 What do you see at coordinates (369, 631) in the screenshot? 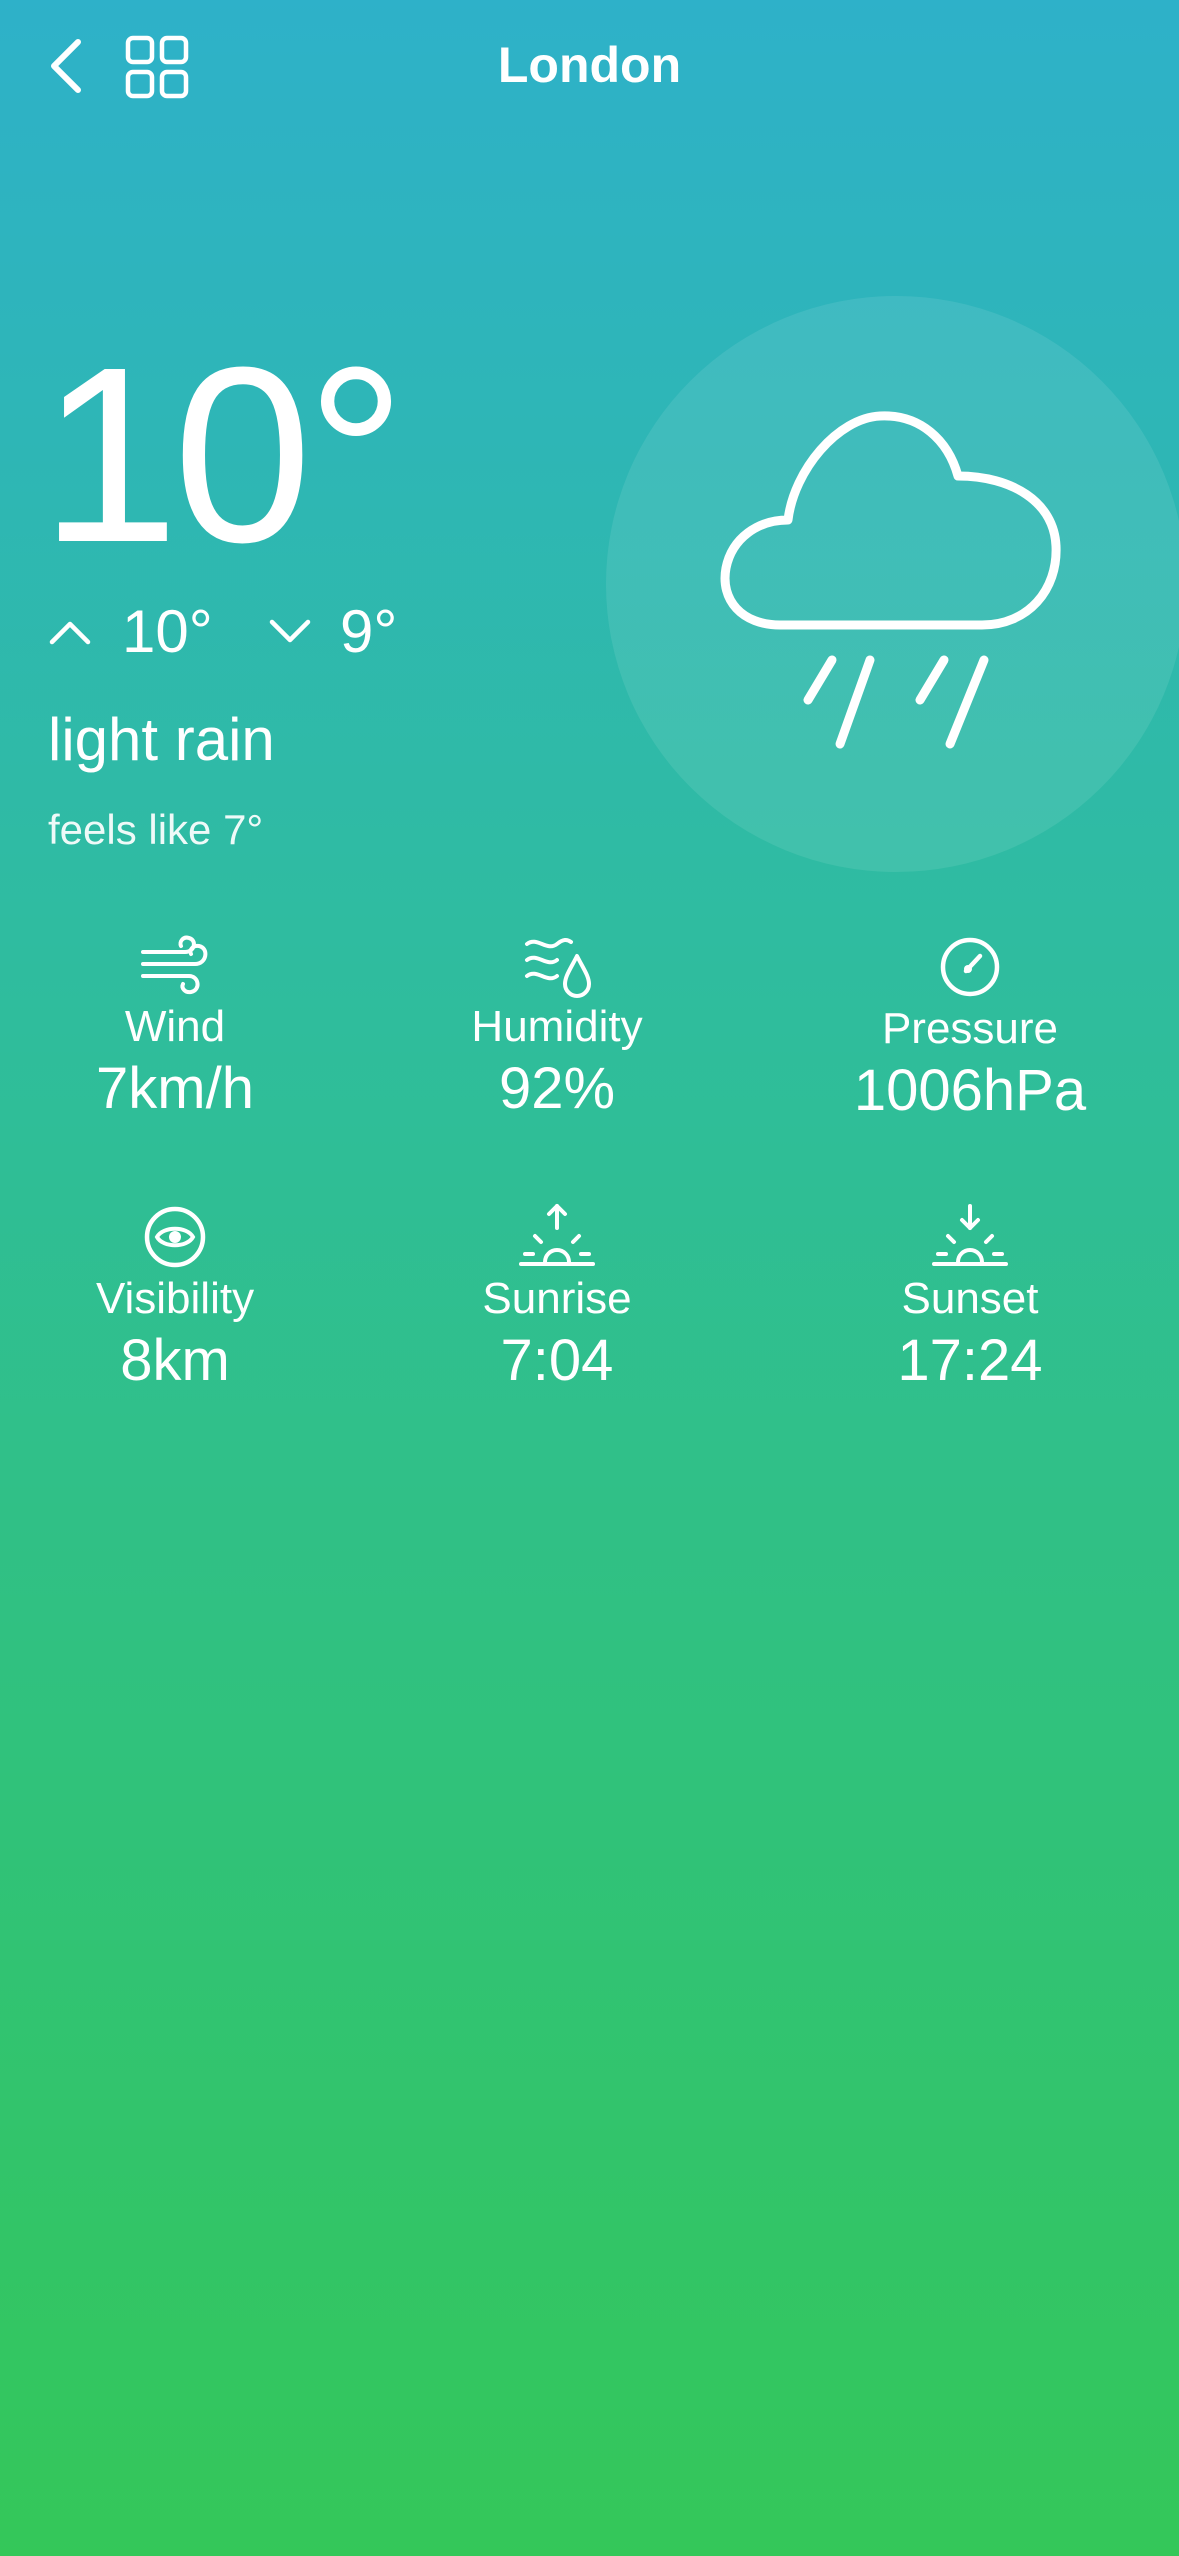
I see `low-temperature: 9°` at bounding box center [369, 631].